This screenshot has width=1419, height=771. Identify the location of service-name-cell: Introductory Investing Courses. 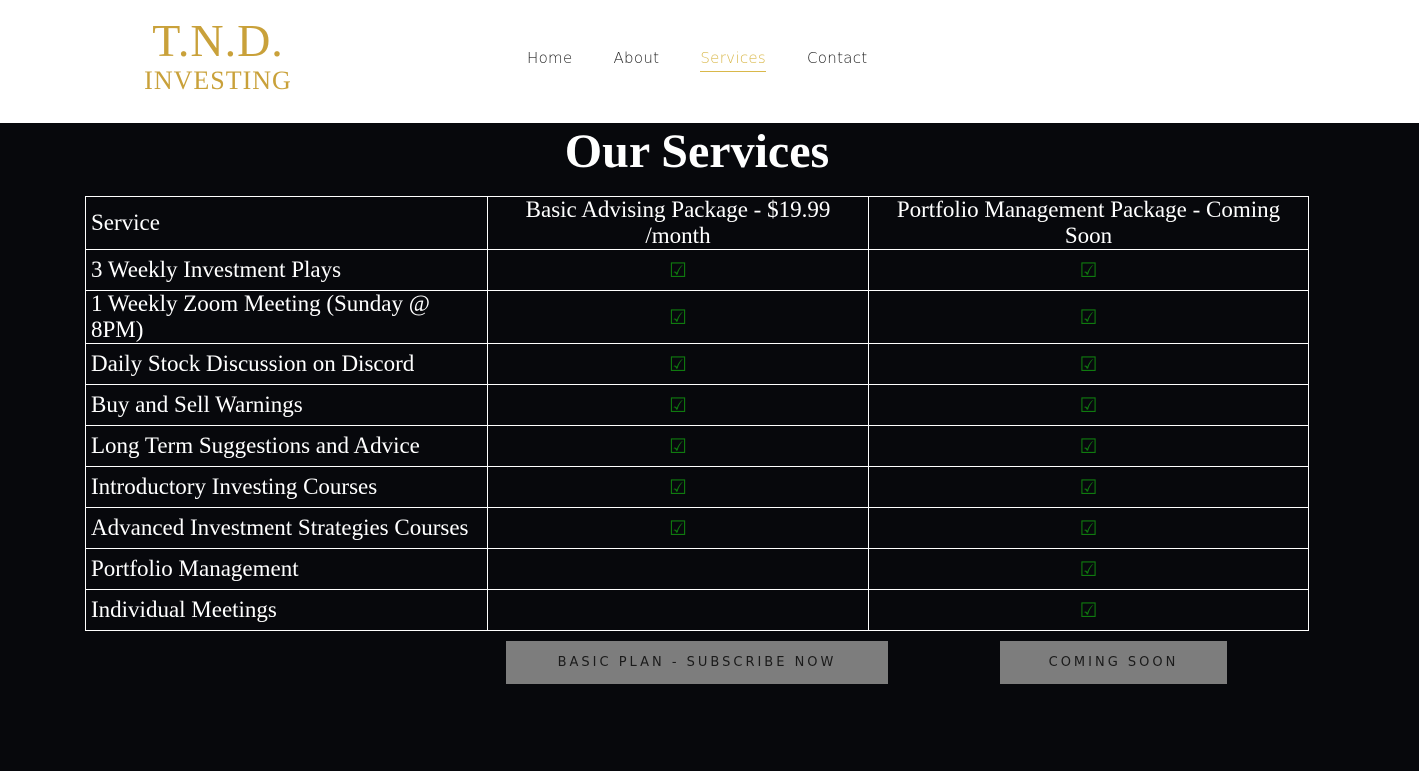
(286, 487).